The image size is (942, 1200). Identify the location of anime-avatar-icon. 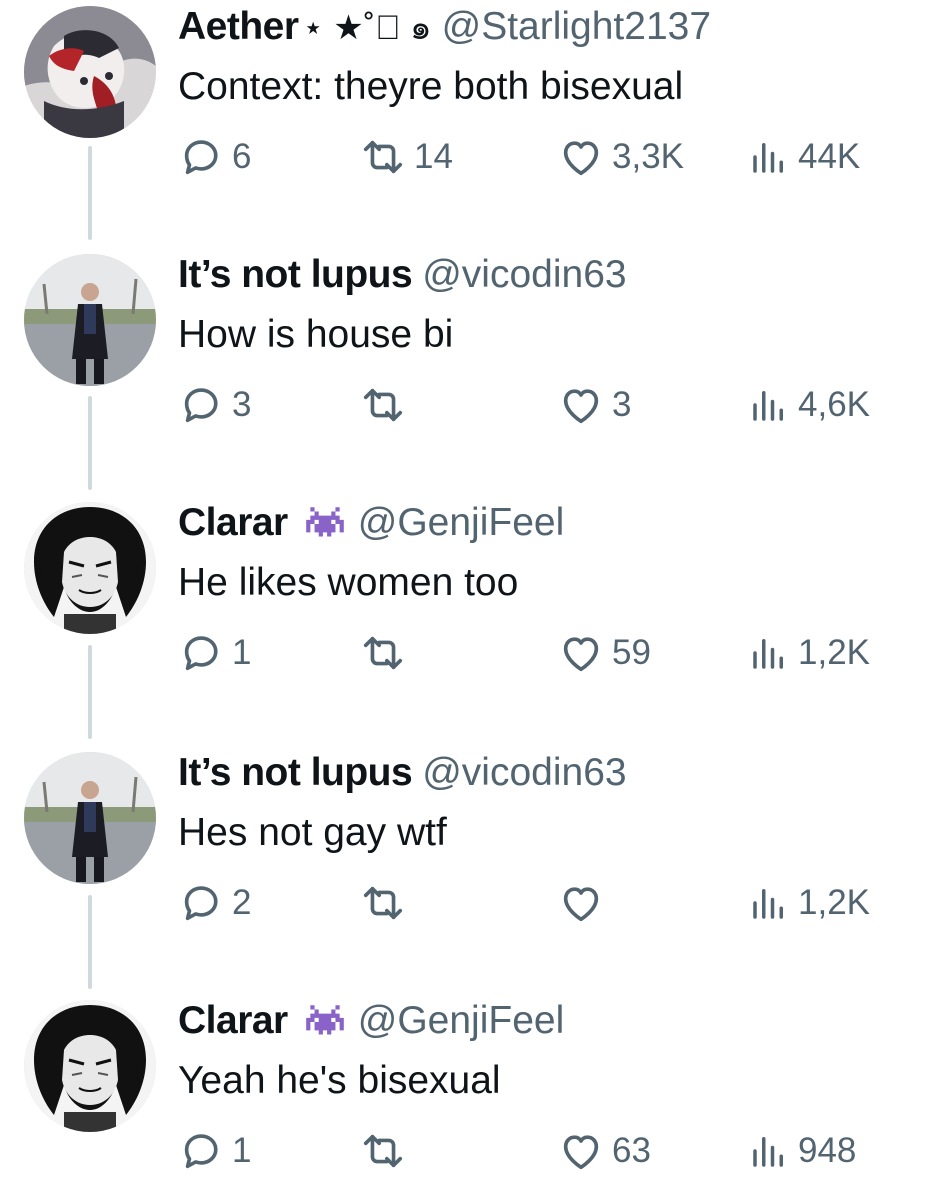
(90, 72).